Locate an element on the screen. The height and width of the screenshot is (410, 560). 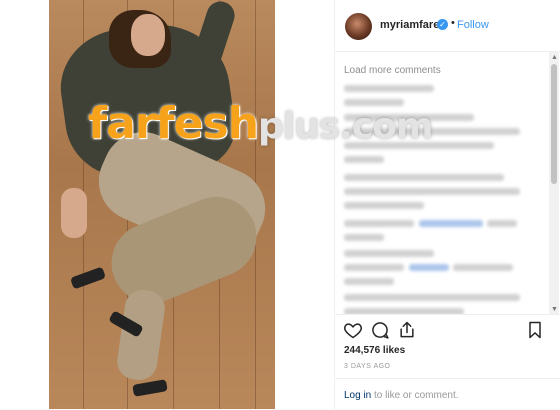
login-suffix: to like or comment. is located at coordinates (415, 395).